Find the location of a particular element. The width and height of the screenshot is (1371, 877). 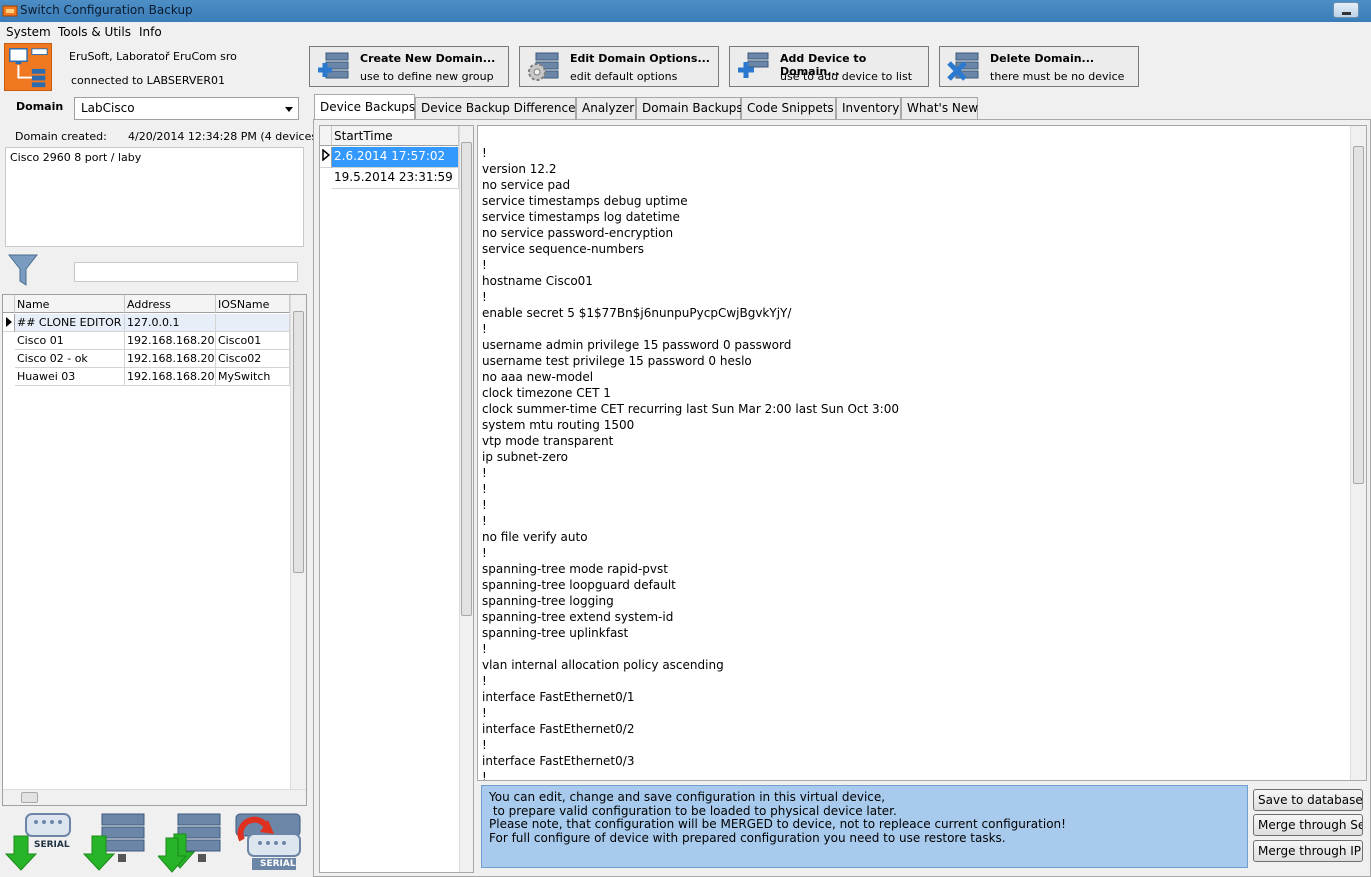

download-device-button is located at coordinates (118, 842).